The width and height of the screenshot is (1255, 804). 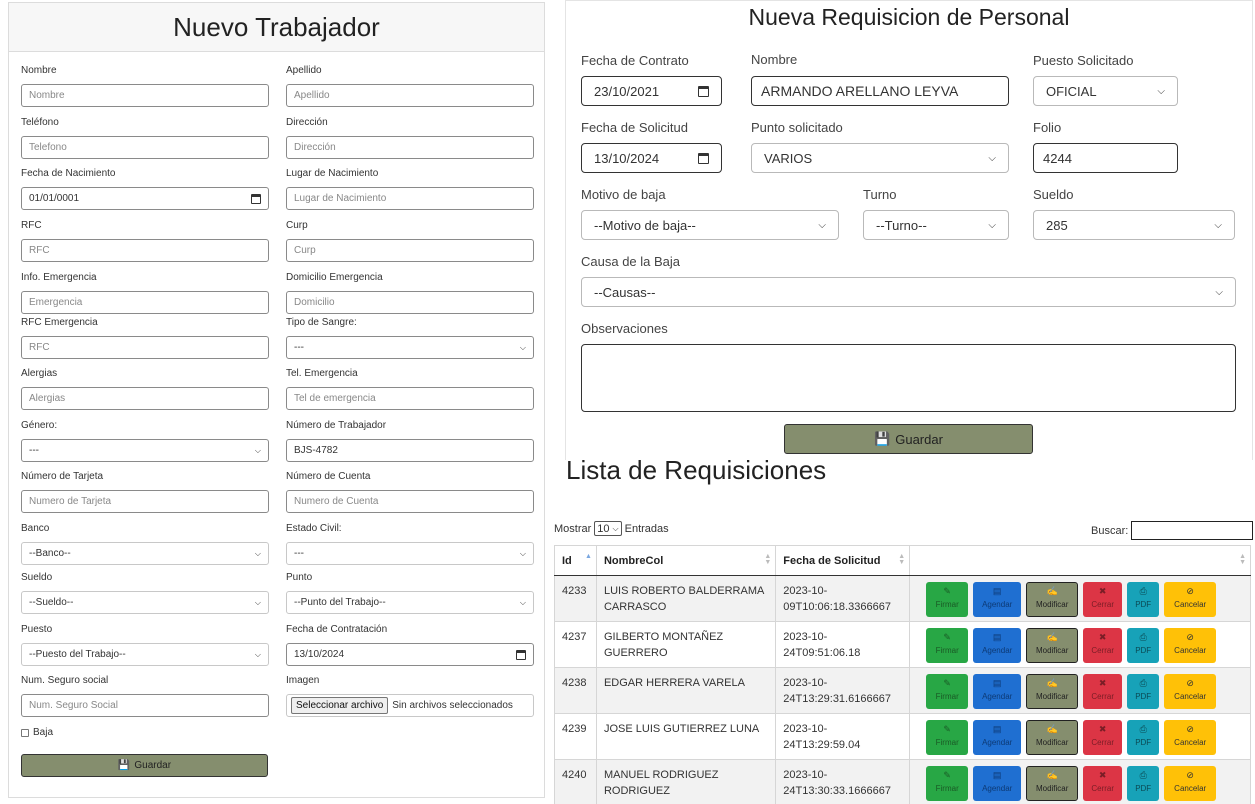 What do you see at coordinates (573, 528) in the screenshot?
I see `show-label: Mostrar` at bounding box center [573, 528].